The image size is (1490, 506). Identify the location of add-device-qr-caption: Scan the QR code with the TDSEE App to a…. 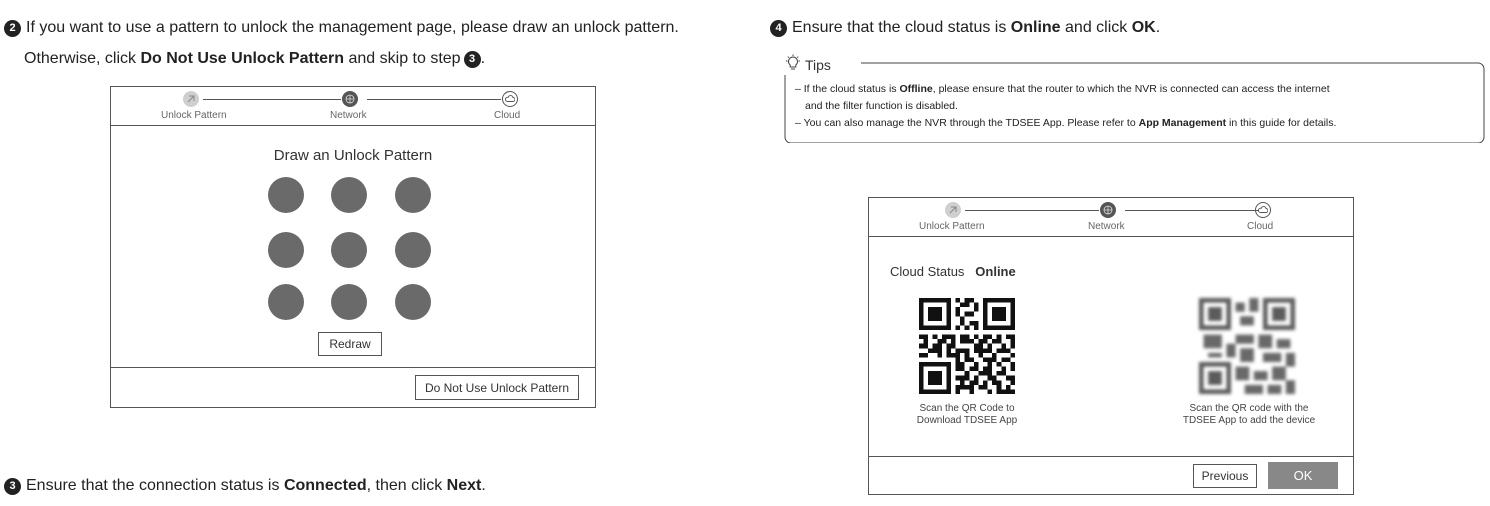
(1249, 414).